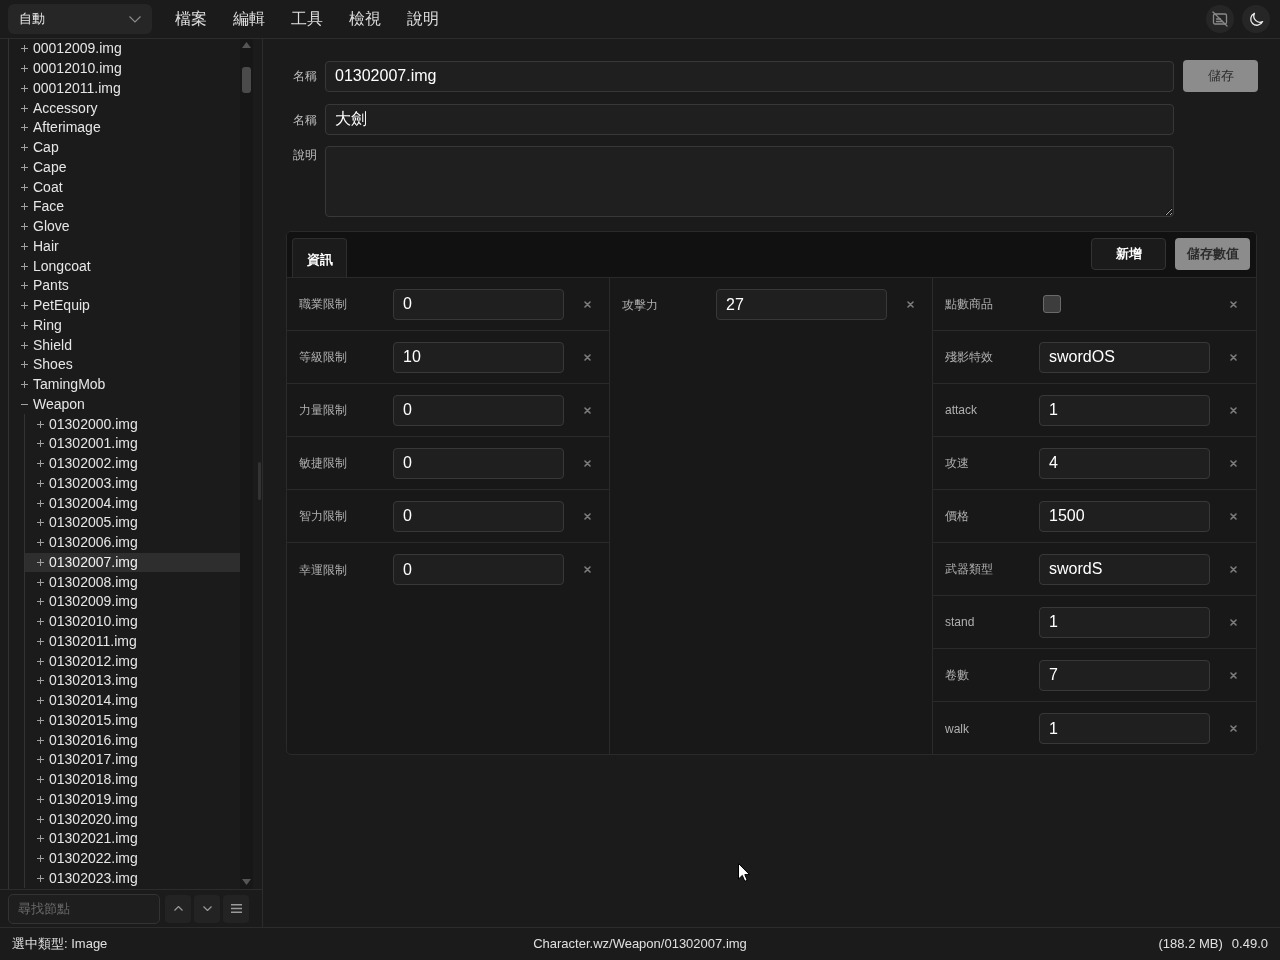 The width and height of the screenshot is (1280, 960). What do you see at coordinates (749, 119) in the screenshot?
I see `text-field: 大劍` at bounding box center [749, 119].